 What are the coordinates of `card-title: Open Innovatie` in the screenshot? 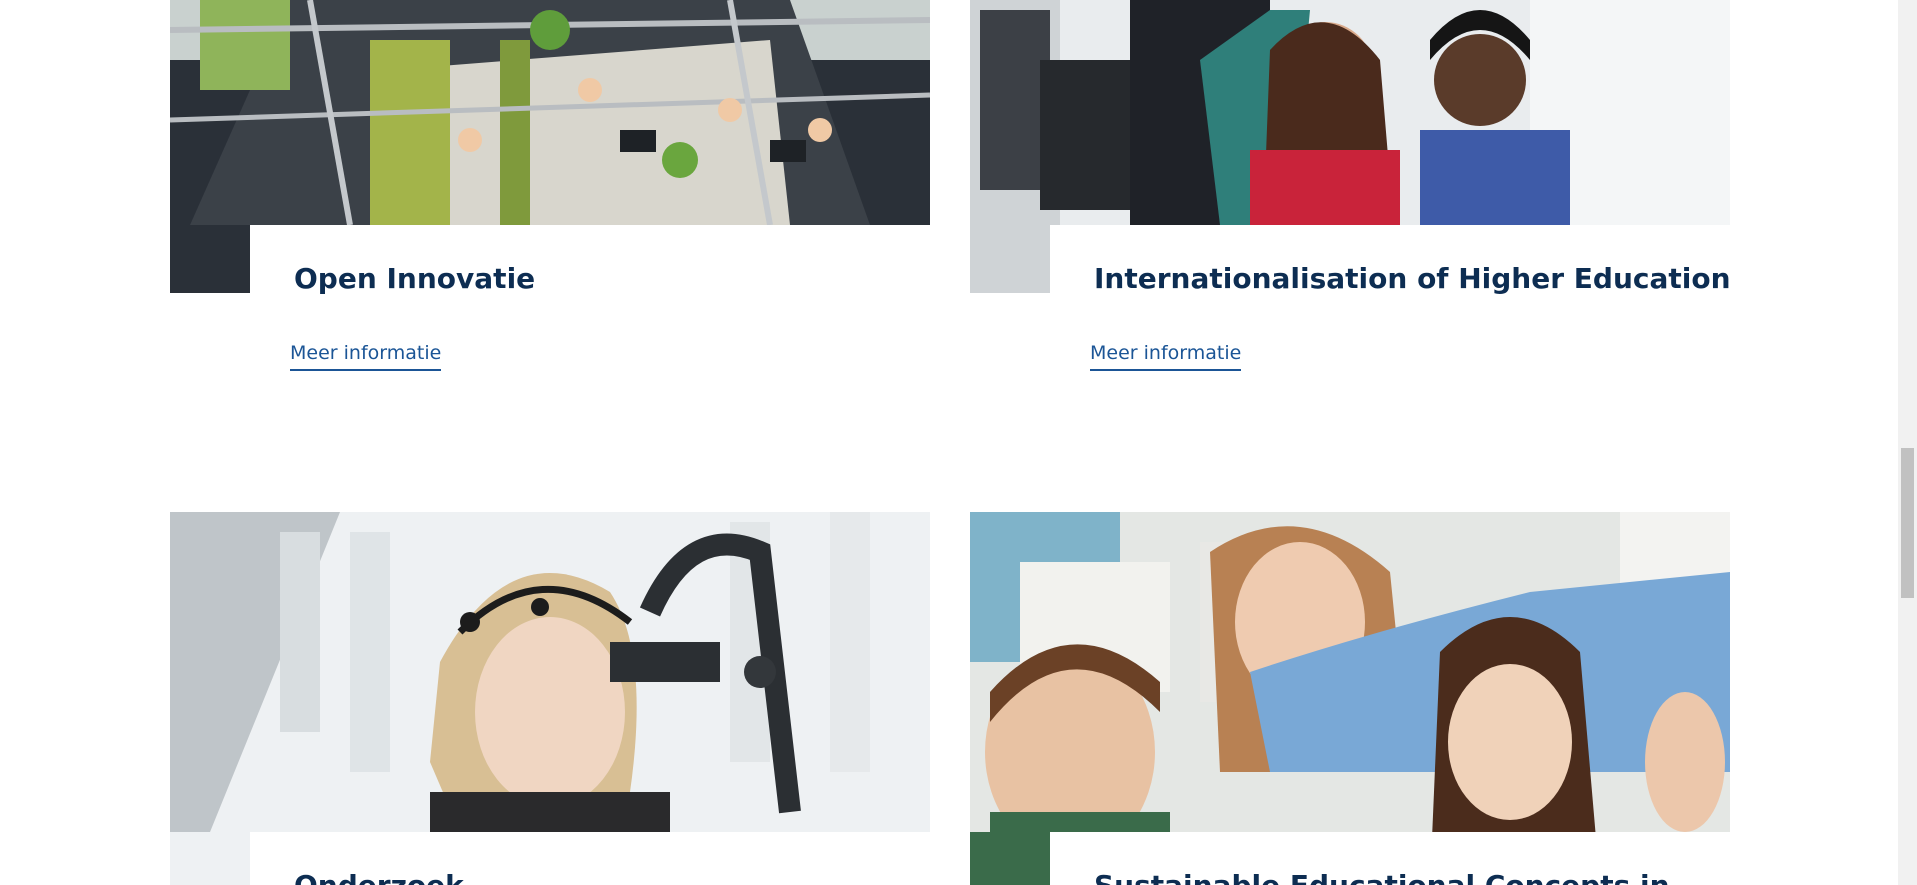 It's located at (415, 278).